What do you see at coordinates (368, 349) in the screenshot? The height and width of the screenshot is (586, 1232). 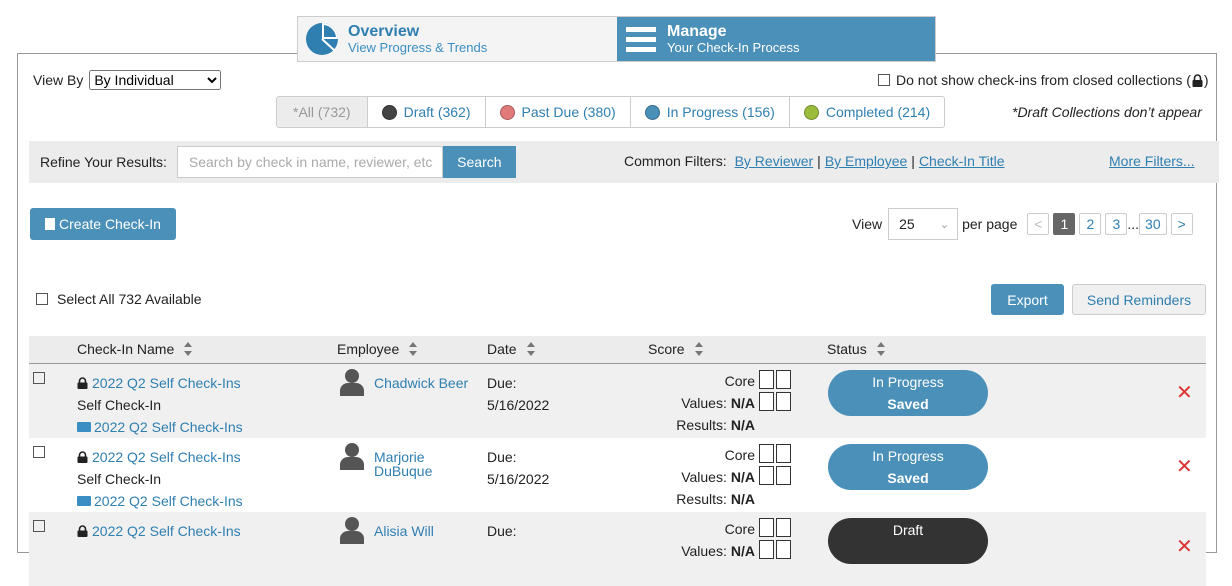 I see `col-employee-label: Employee` at bounding box center [368, 349].